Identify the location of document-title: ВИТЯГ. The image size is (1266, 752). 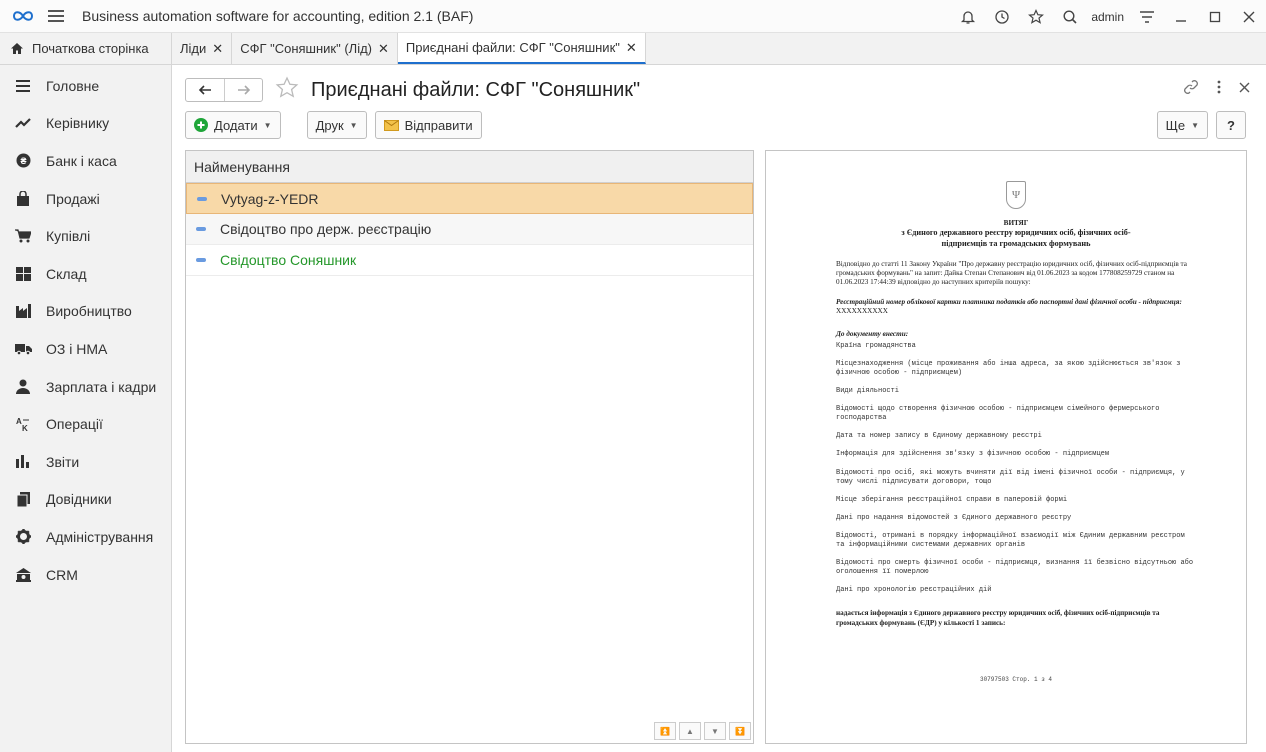
(1016, 223).